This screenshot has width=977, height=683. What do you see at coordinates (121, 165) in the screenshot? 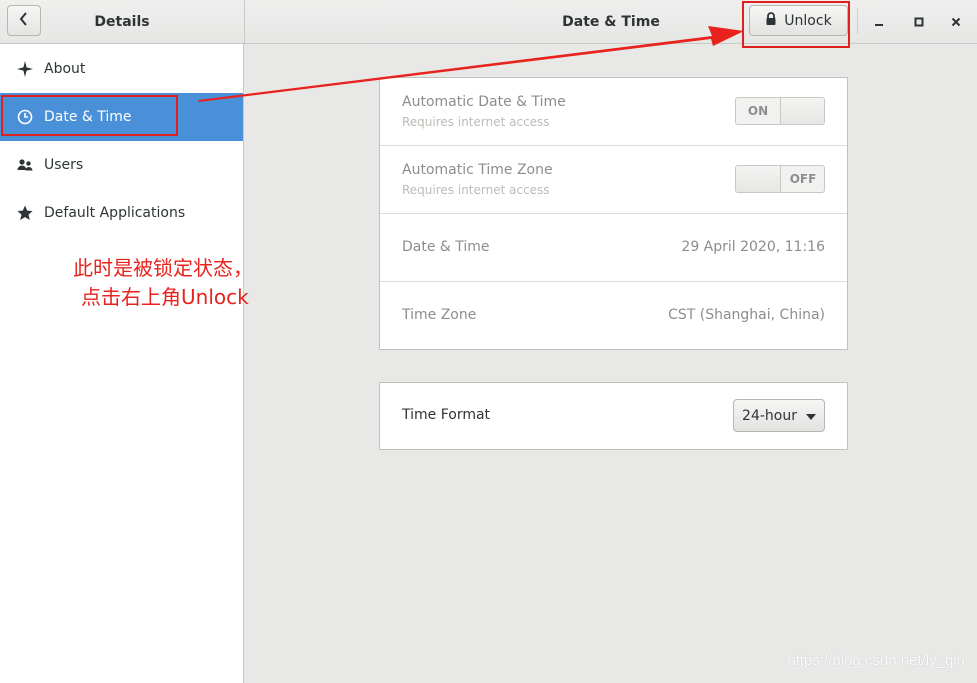
I see `sidebar-item-users: Users` at bounding box center [121, 165].